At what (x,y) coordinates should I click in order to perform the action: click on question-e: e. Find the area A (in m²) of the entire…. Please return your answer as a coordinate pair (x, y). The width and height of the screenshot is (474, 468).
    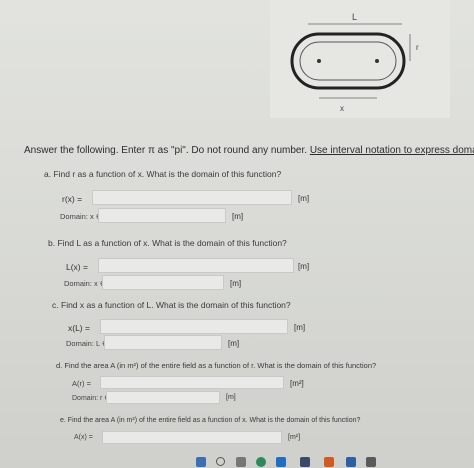
    Looking at the image, I should click on (210, 420).